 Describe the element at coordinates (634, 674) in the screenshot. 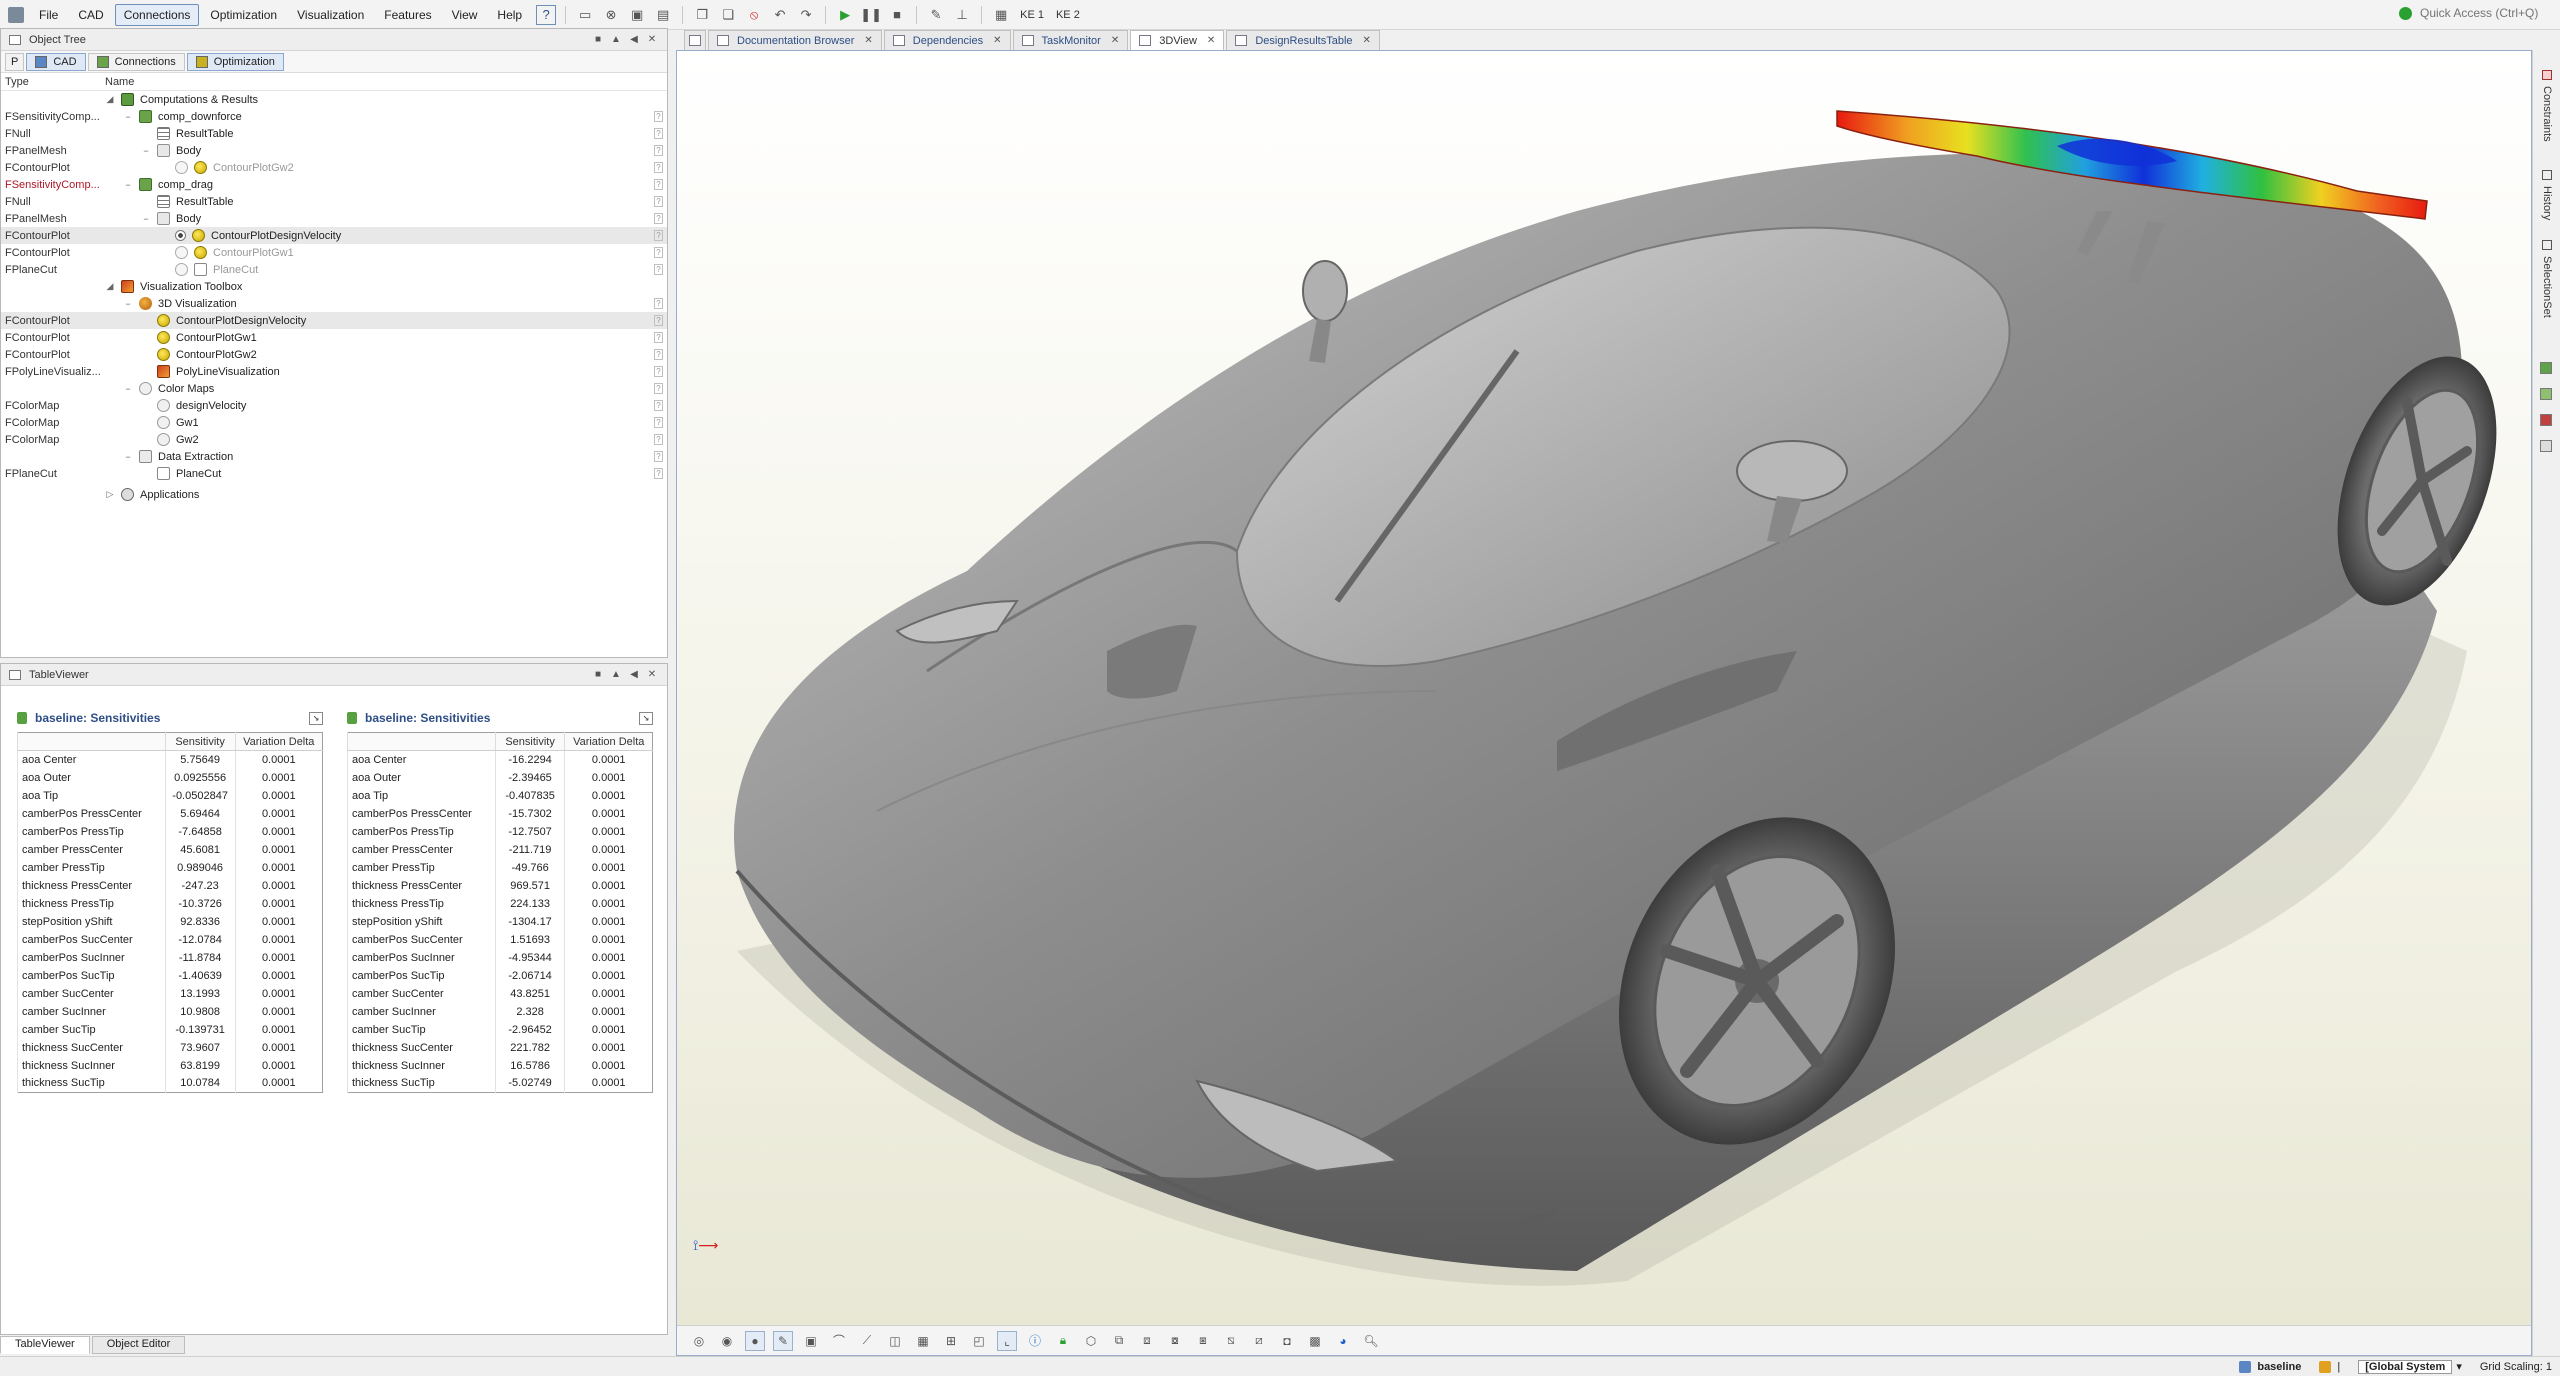

I see `minimize-icon: ◀` at that location.